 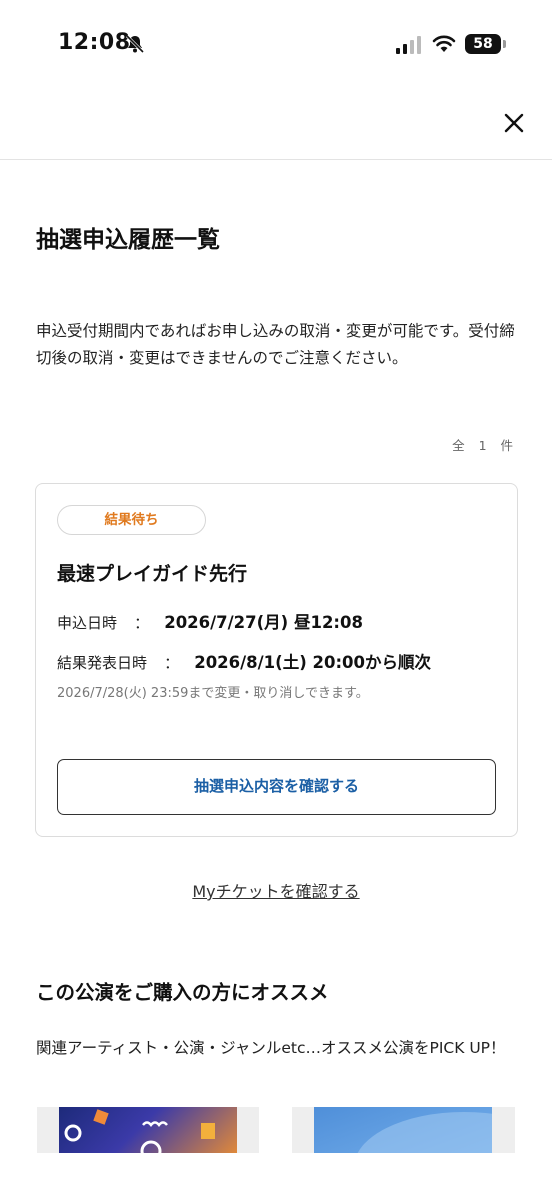 I want to click on applied-label: 申込日時, so click(x=87, y=623).